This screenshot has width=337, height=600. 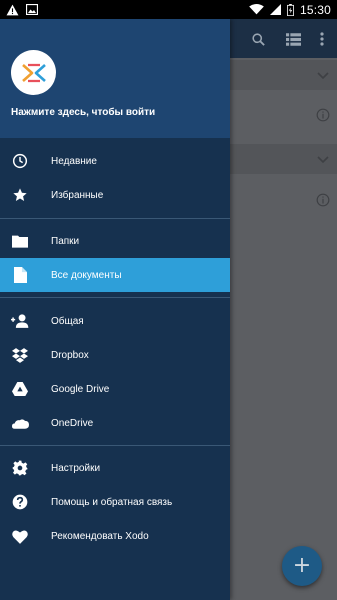 What do you see at coordinates (168, 9) in the screenshot?
I see `status-bar: 15:30` at bounding box center [168, 9].